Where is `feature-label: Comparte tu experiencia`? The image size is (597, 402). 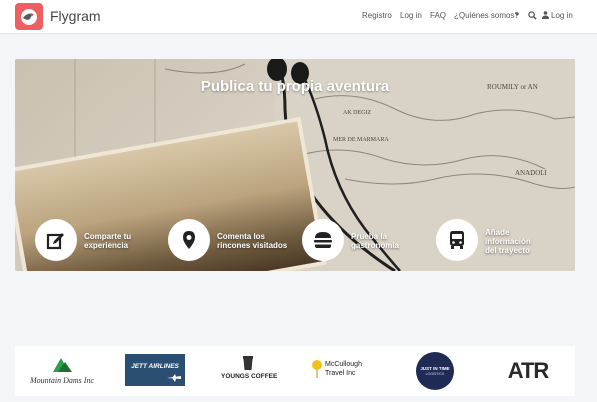
feature-label: Comparte tu experiencia is located at coordinates (107, 241).